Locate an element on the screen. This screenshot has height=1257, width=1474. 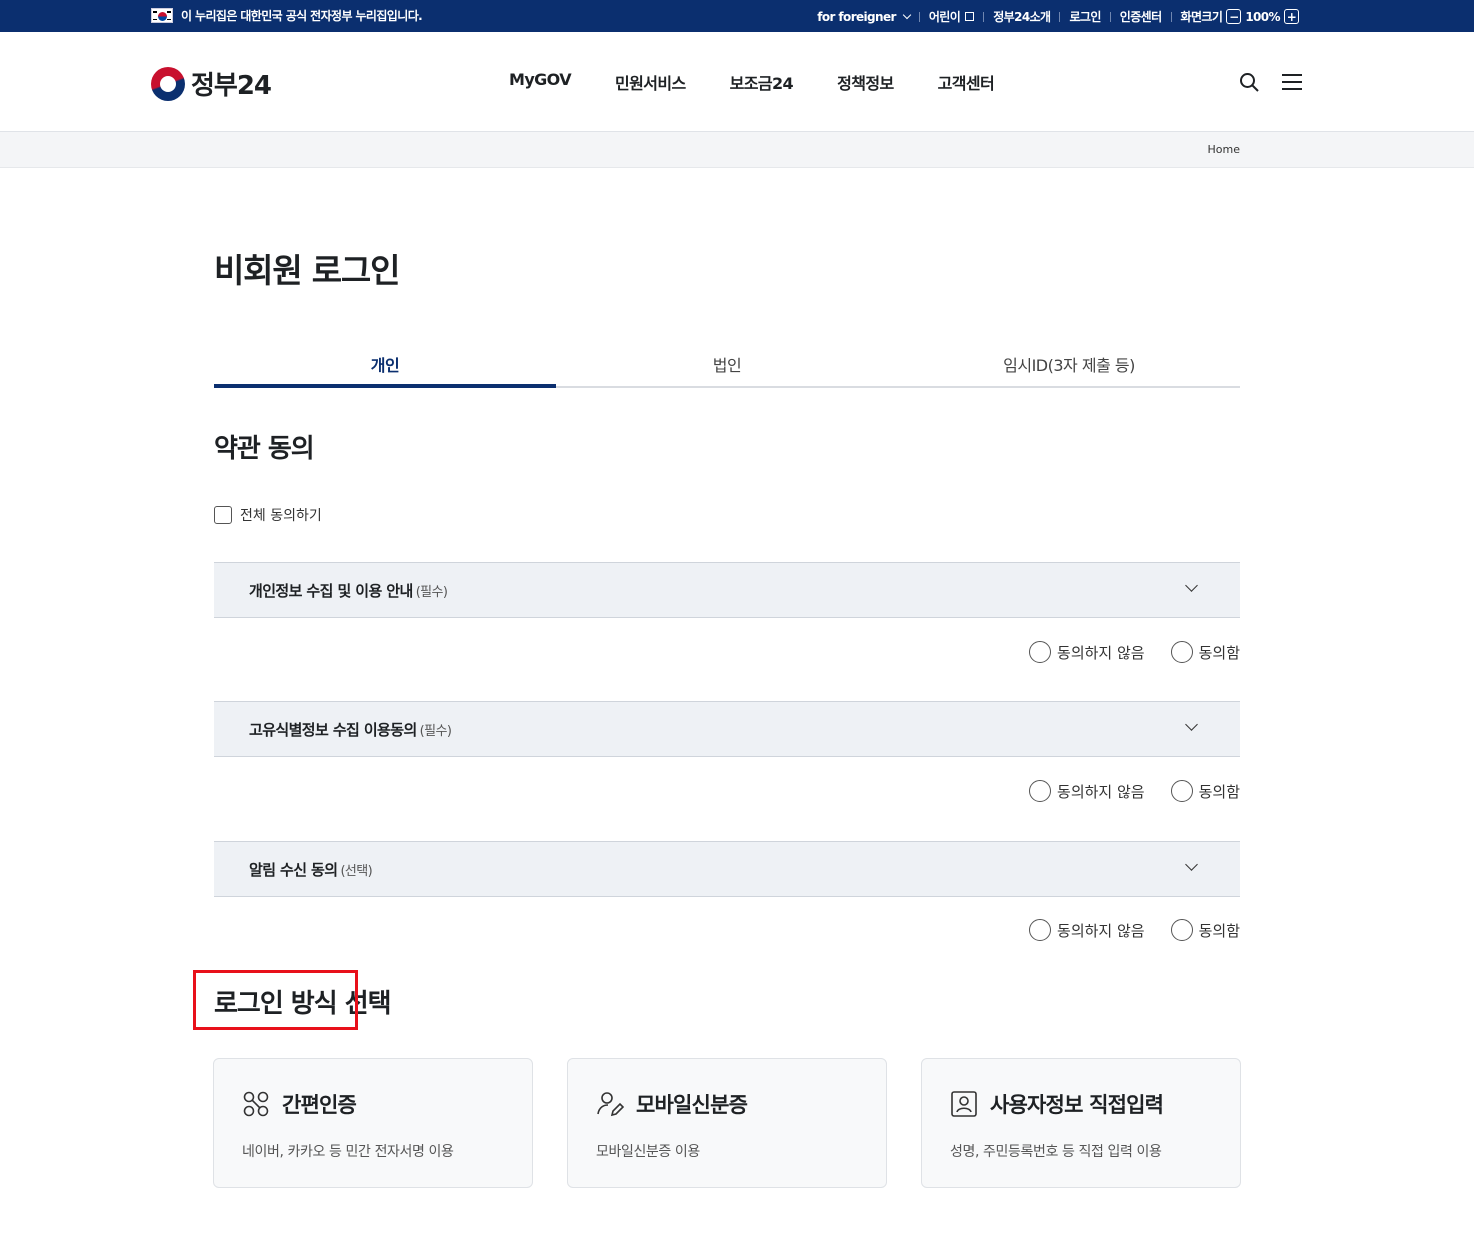
agree-all: 전체 동의하기 is located at coordinates (268, 515).